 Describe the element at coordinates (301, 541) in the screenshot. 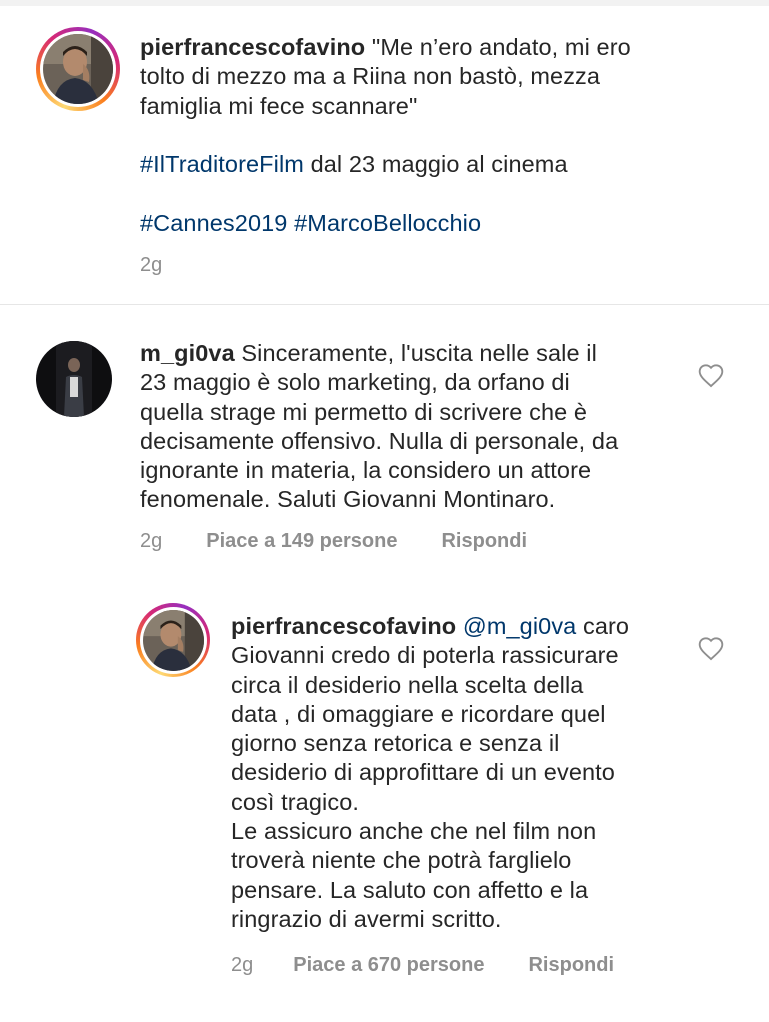

I see `comment-likes-link: Piace a 149 persone` at that location.